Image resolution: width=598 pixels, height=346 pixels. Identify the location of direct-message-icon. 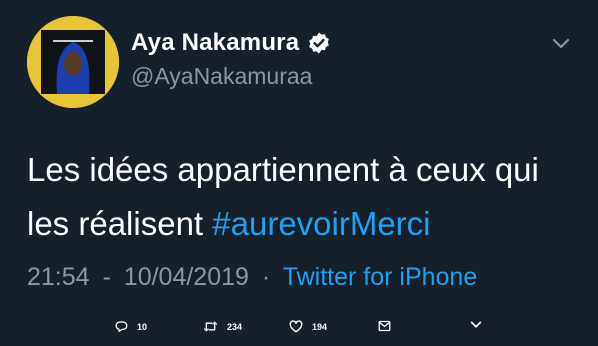
(384, 326).